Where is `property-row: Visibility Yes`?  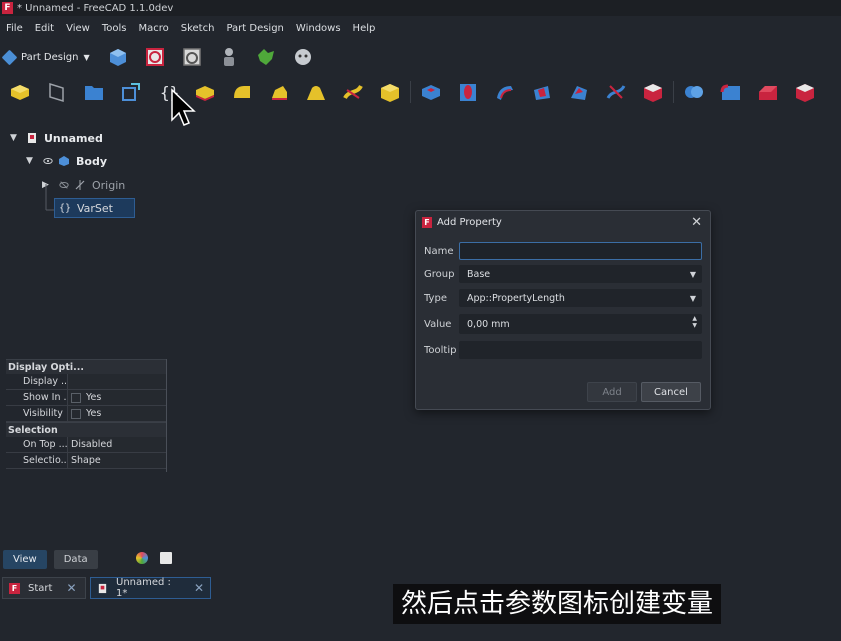 property-row: Visibility Yes is located at coordinates (86, 414).